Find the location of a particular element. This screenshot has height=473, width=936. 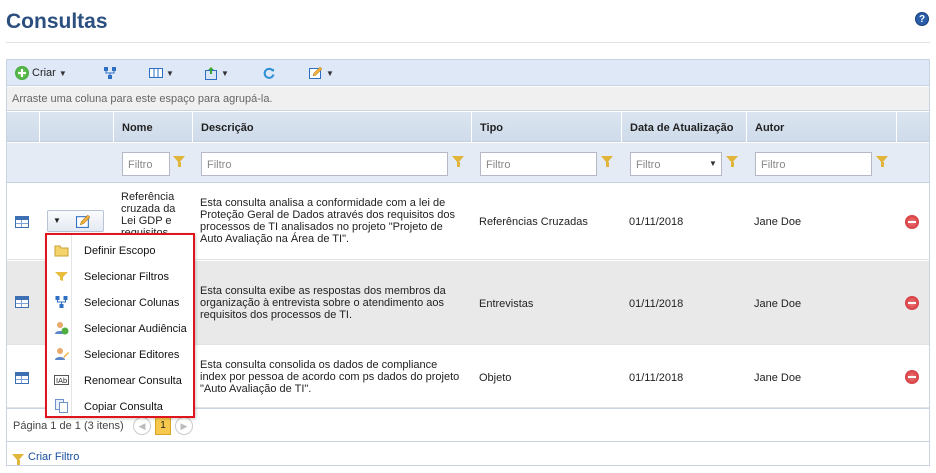

pager-text: Página 1 de 1 (3 itens) is located at coordinates (68, 426).